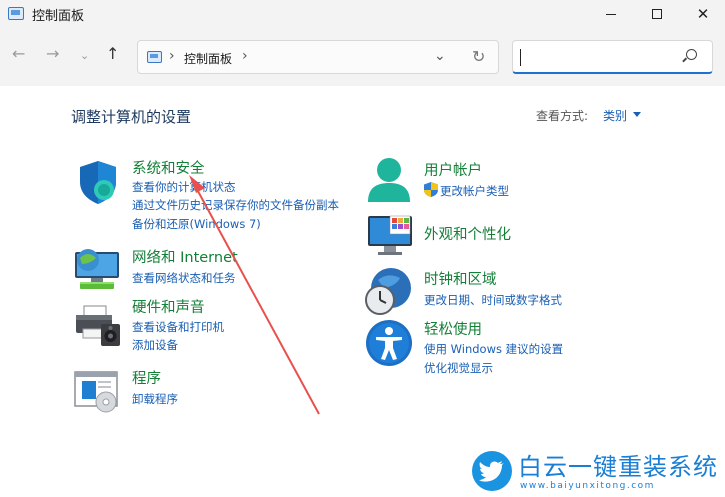  What do you see at coordinates (155, 345) in the screenshot?
I see `link-add-device: 添加设备` at bounding box center [155, 345].